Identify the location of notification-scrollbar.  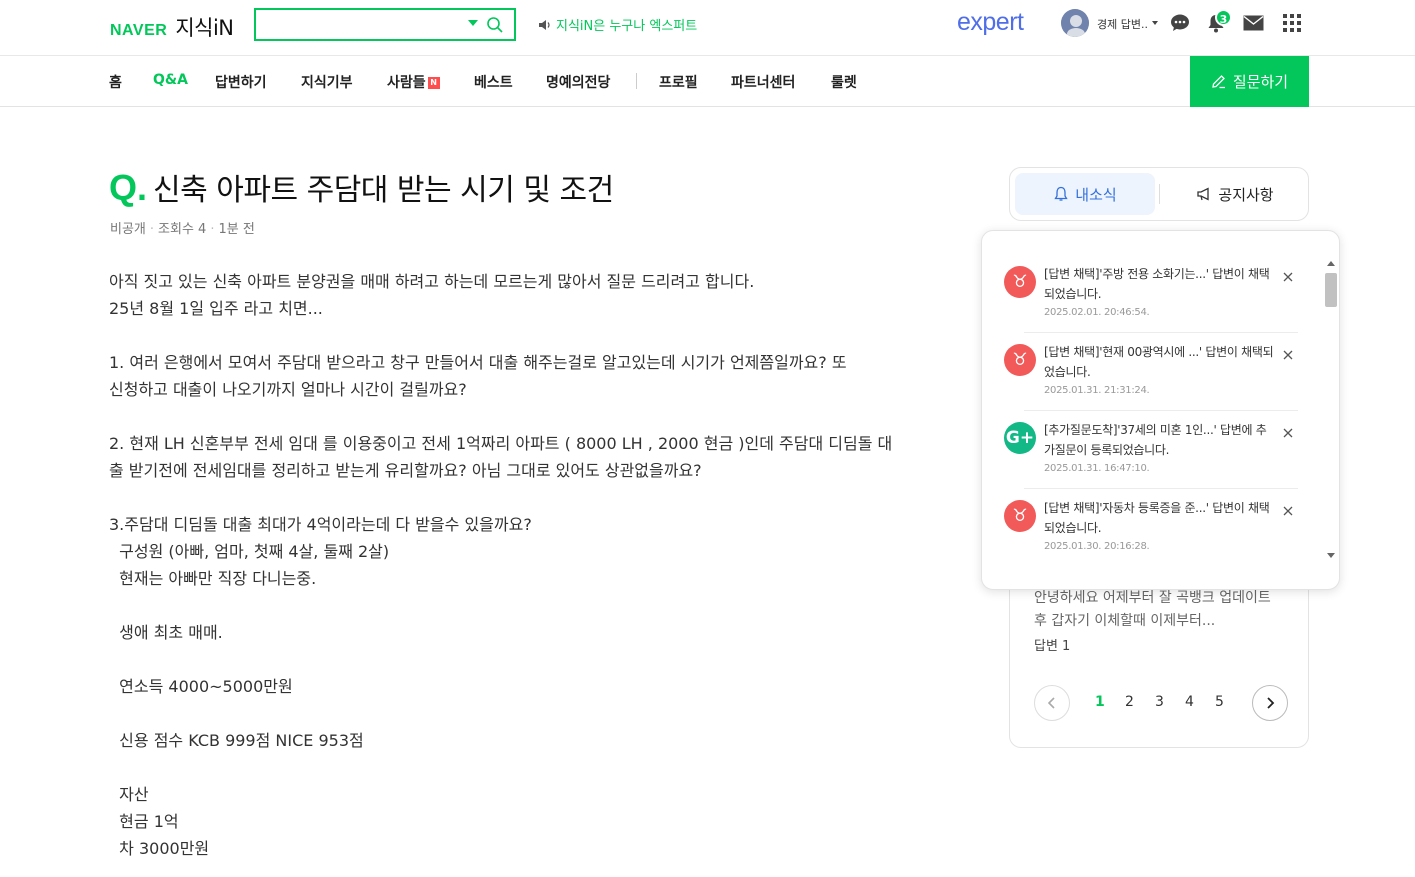
(1331, 411).